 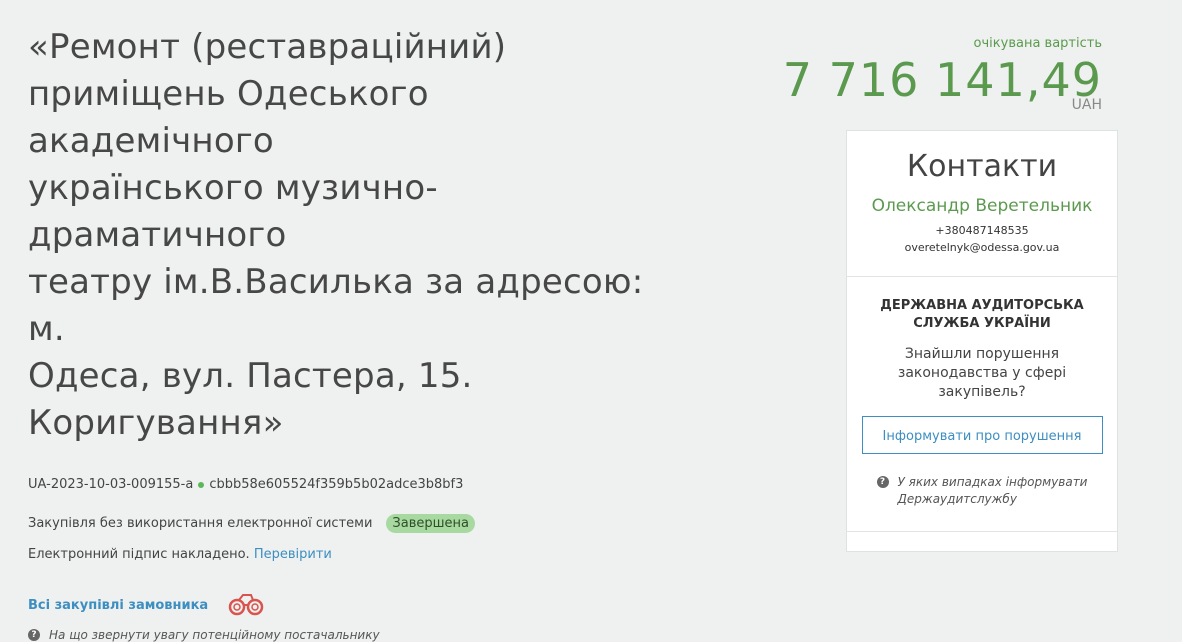 I want to click on tender-title-line: приміщень Одеського академічного, so click(x=228, y=117).